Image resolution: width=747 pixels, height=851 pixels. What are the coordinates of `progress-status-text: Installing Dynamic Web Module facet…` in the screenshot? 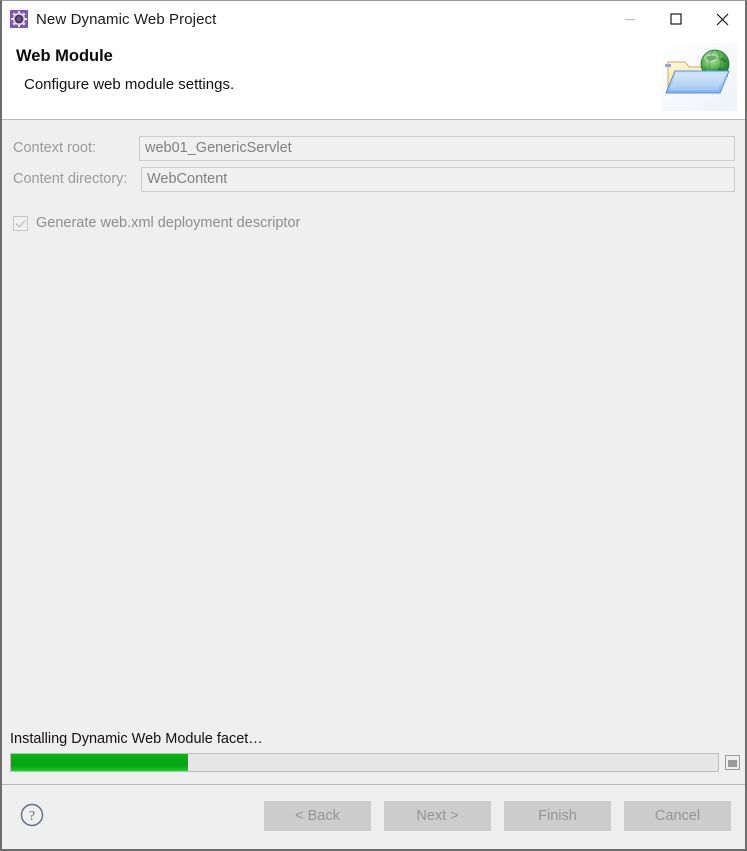 It's located at (136, 739).